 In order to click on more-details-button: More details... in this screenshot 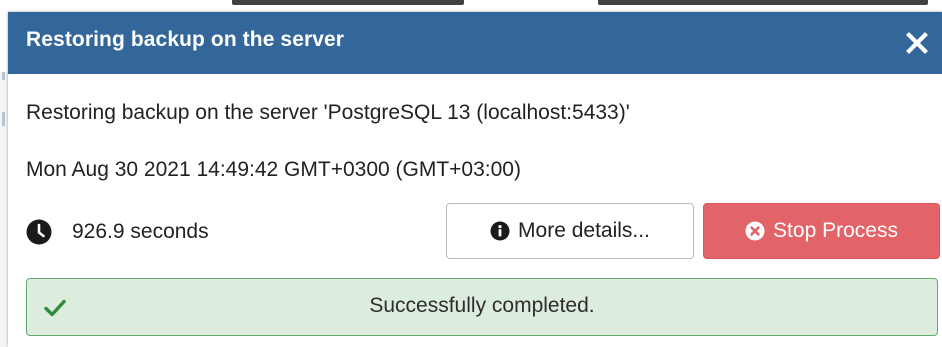, I will do `click(570, 231)`.